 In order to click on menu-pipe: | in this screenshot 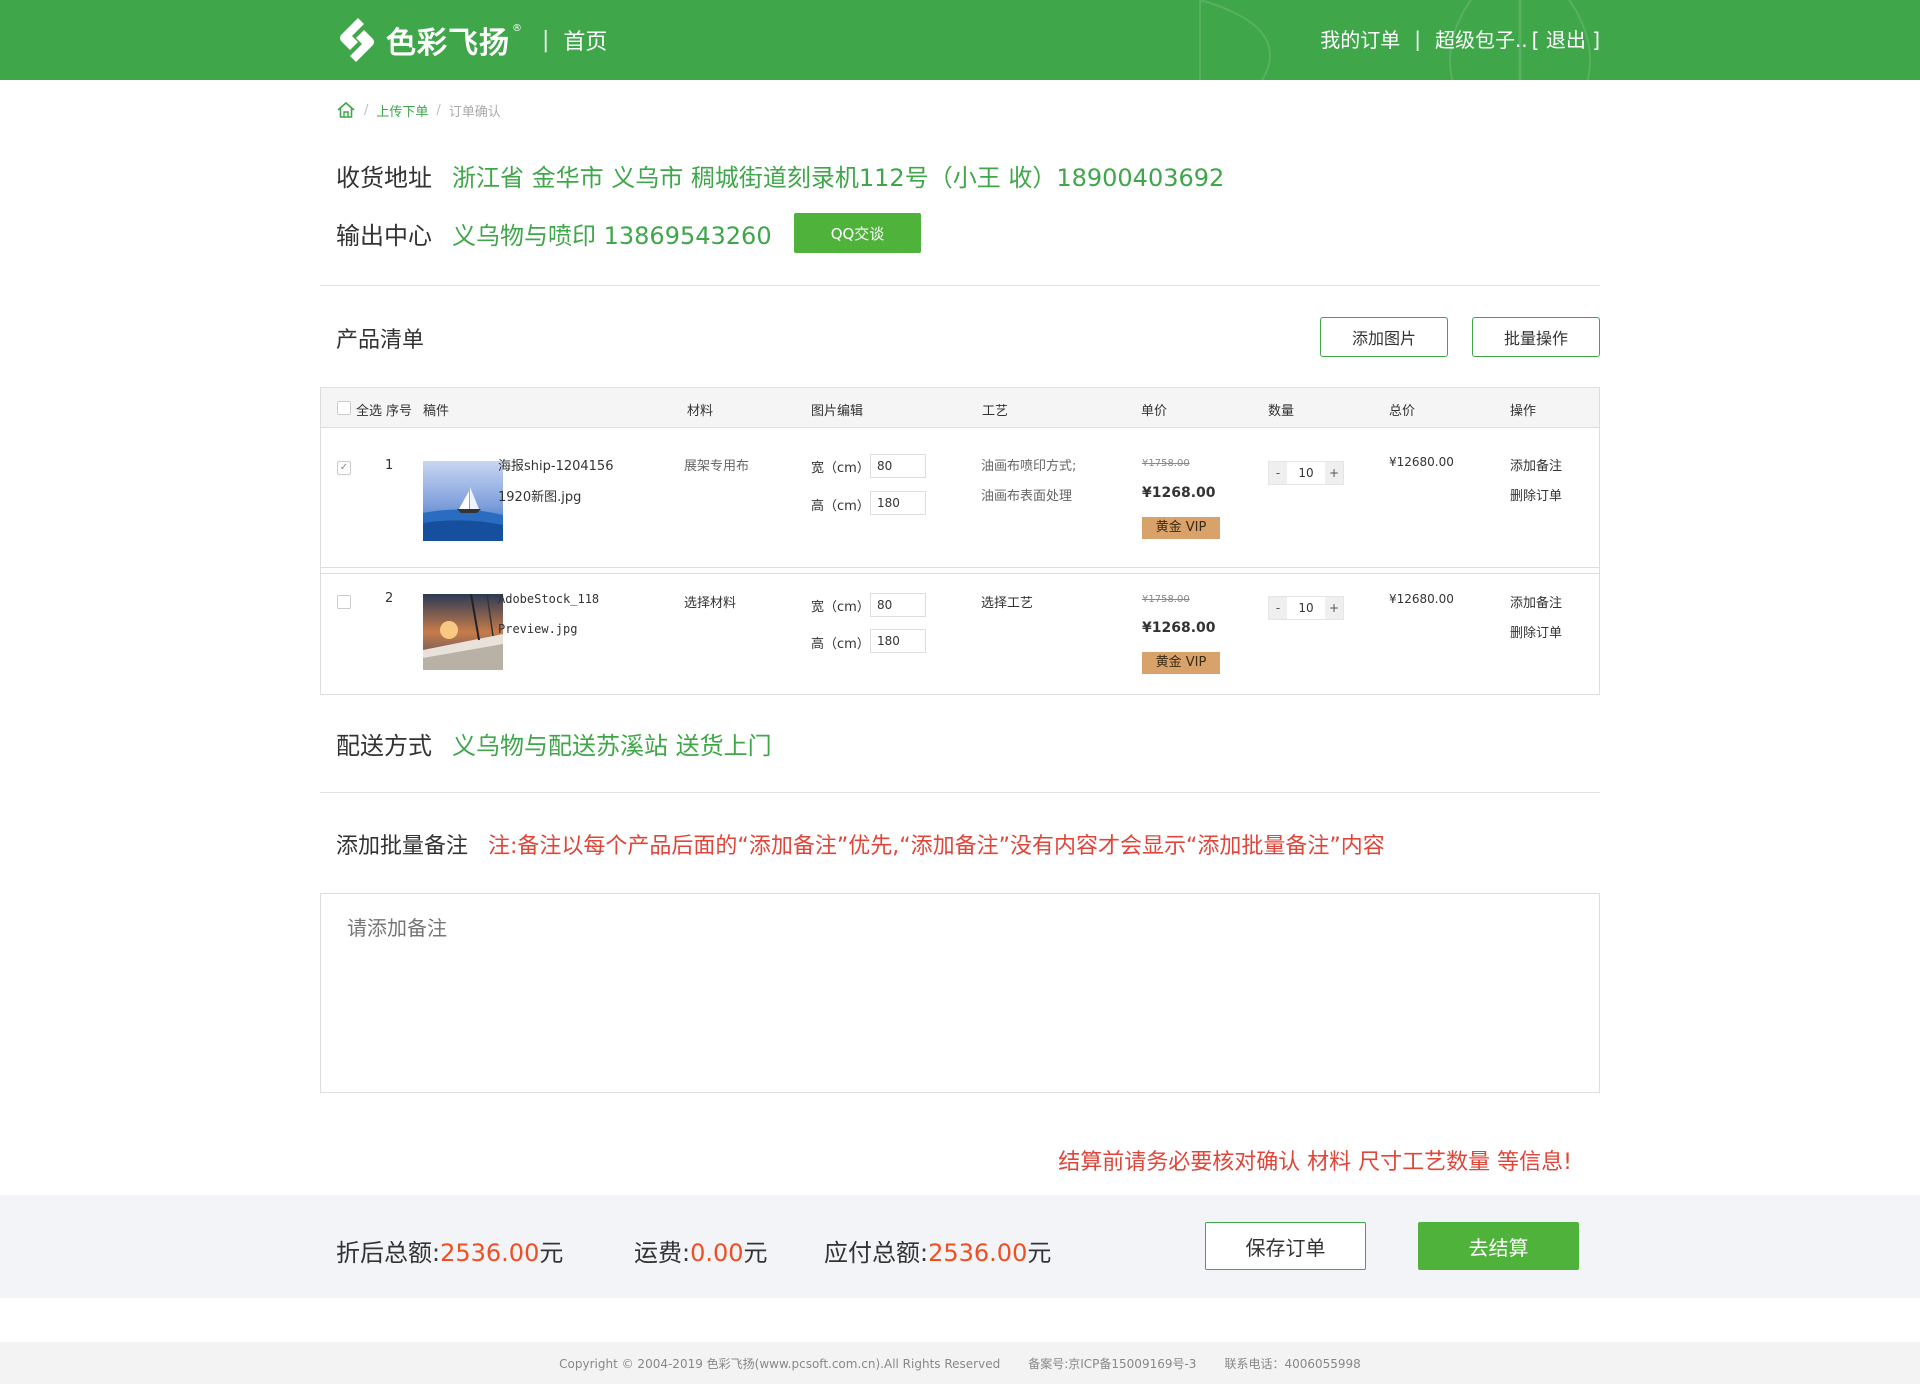, I will do `click(1417, 38)`.